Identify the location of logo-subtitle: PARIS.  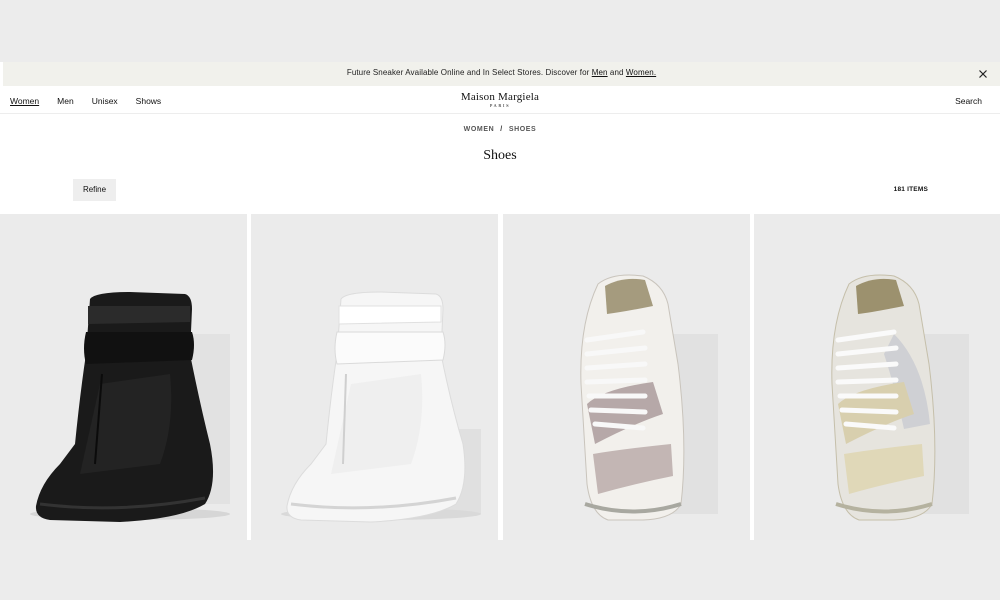
(500, 105).